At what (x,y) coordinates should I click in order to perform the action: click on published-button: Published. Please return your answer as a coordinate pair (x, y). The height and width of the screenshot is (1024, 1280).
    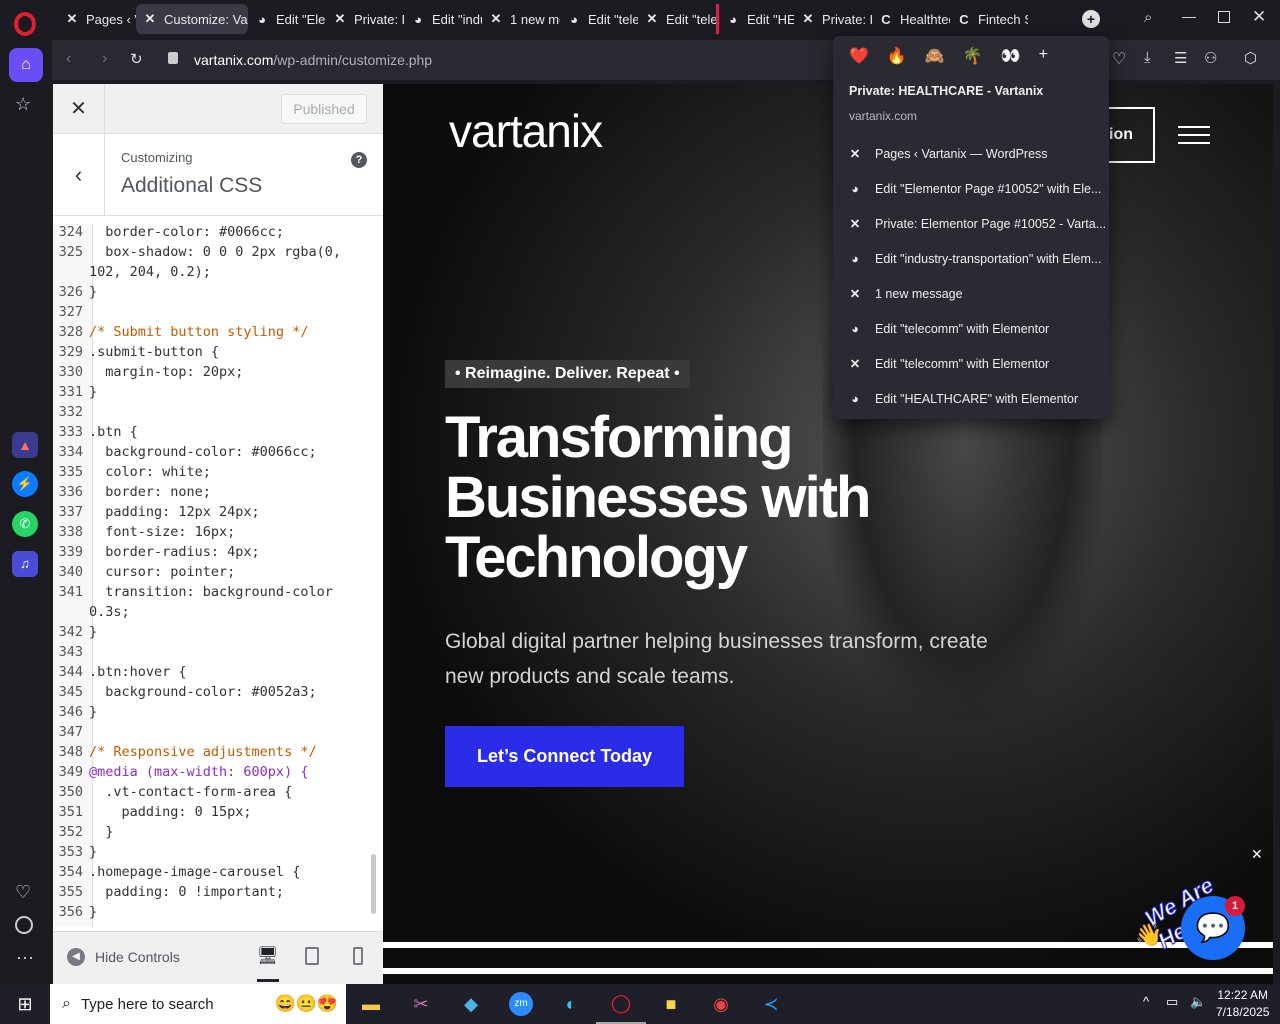
    Looking at the image, I should click on (324, 109).